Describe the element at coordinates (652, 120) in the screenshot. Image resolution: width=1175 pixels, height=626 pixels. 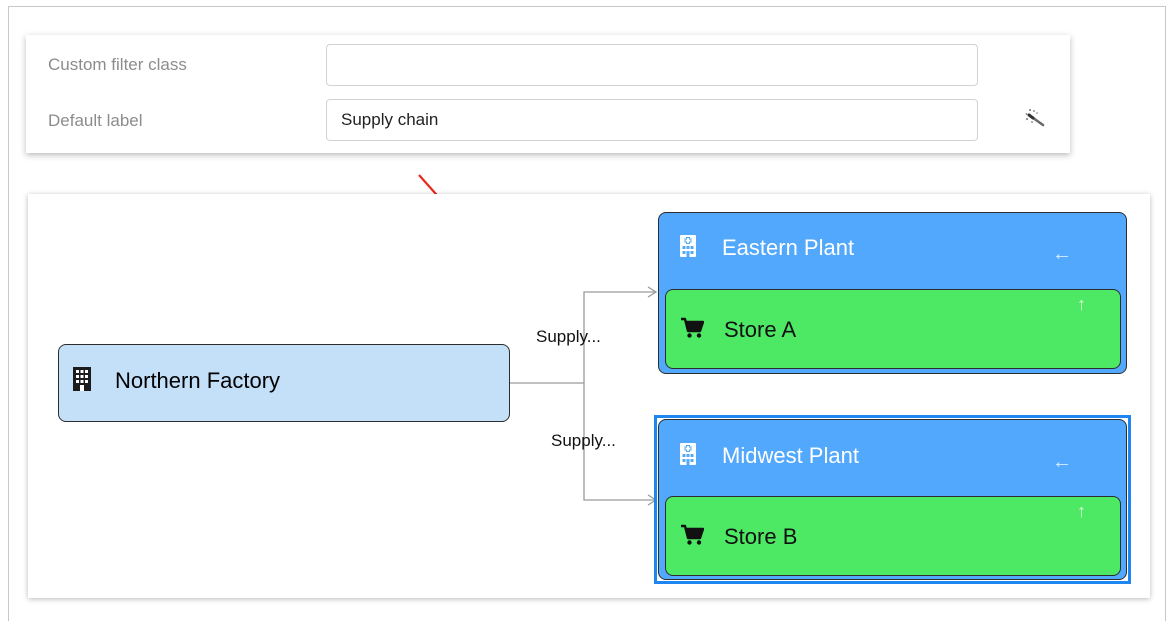
I see `default-label-input` at that location.